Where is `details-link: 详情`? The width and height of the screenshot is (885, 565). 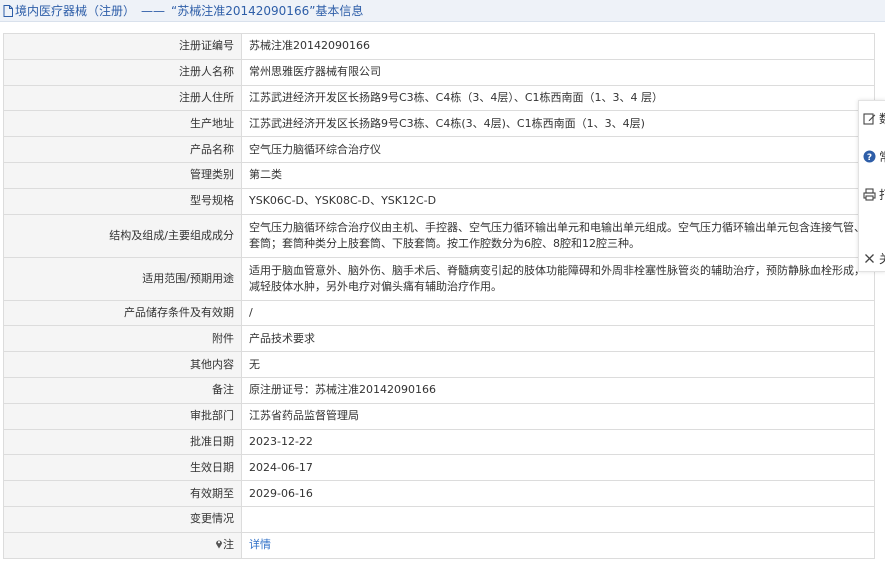 details-link: 详情 is located at coordinates (260, 544).